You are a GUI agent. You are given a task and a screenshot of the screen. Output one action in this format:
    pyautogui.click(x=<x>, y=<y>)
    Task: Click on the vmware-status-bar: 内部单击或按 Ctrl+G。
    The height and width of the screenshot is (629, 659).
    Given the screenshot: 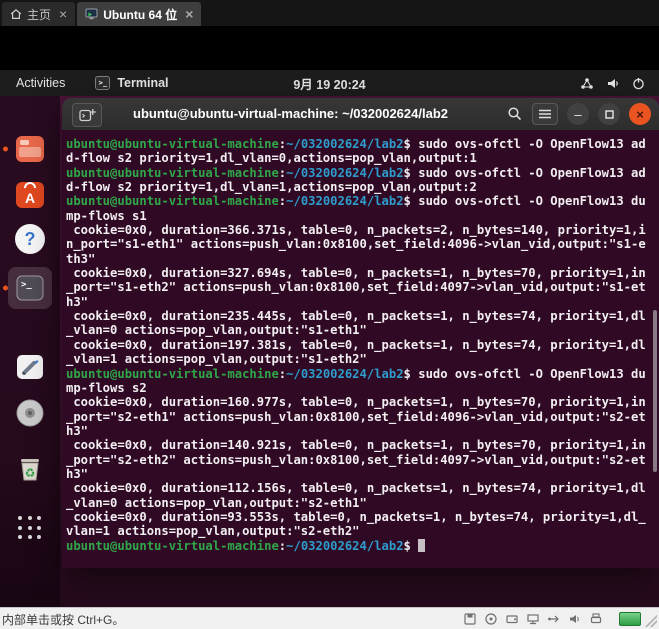 What is the action you would take?
    pyautogui.click(x=329, y=618)
    